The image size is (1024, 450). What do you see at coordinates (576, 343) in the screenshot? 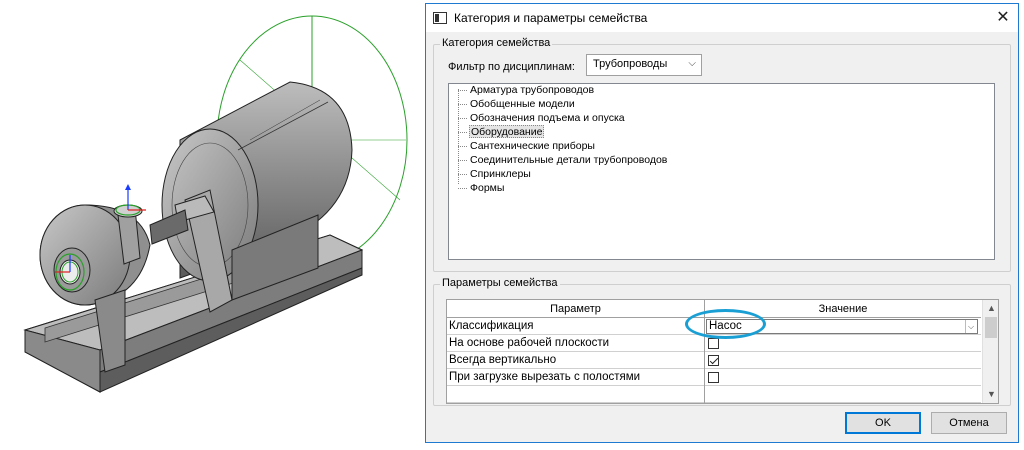
I see `parameter-name: На основе рабочей плоскости` at bounding box center [576, 343].